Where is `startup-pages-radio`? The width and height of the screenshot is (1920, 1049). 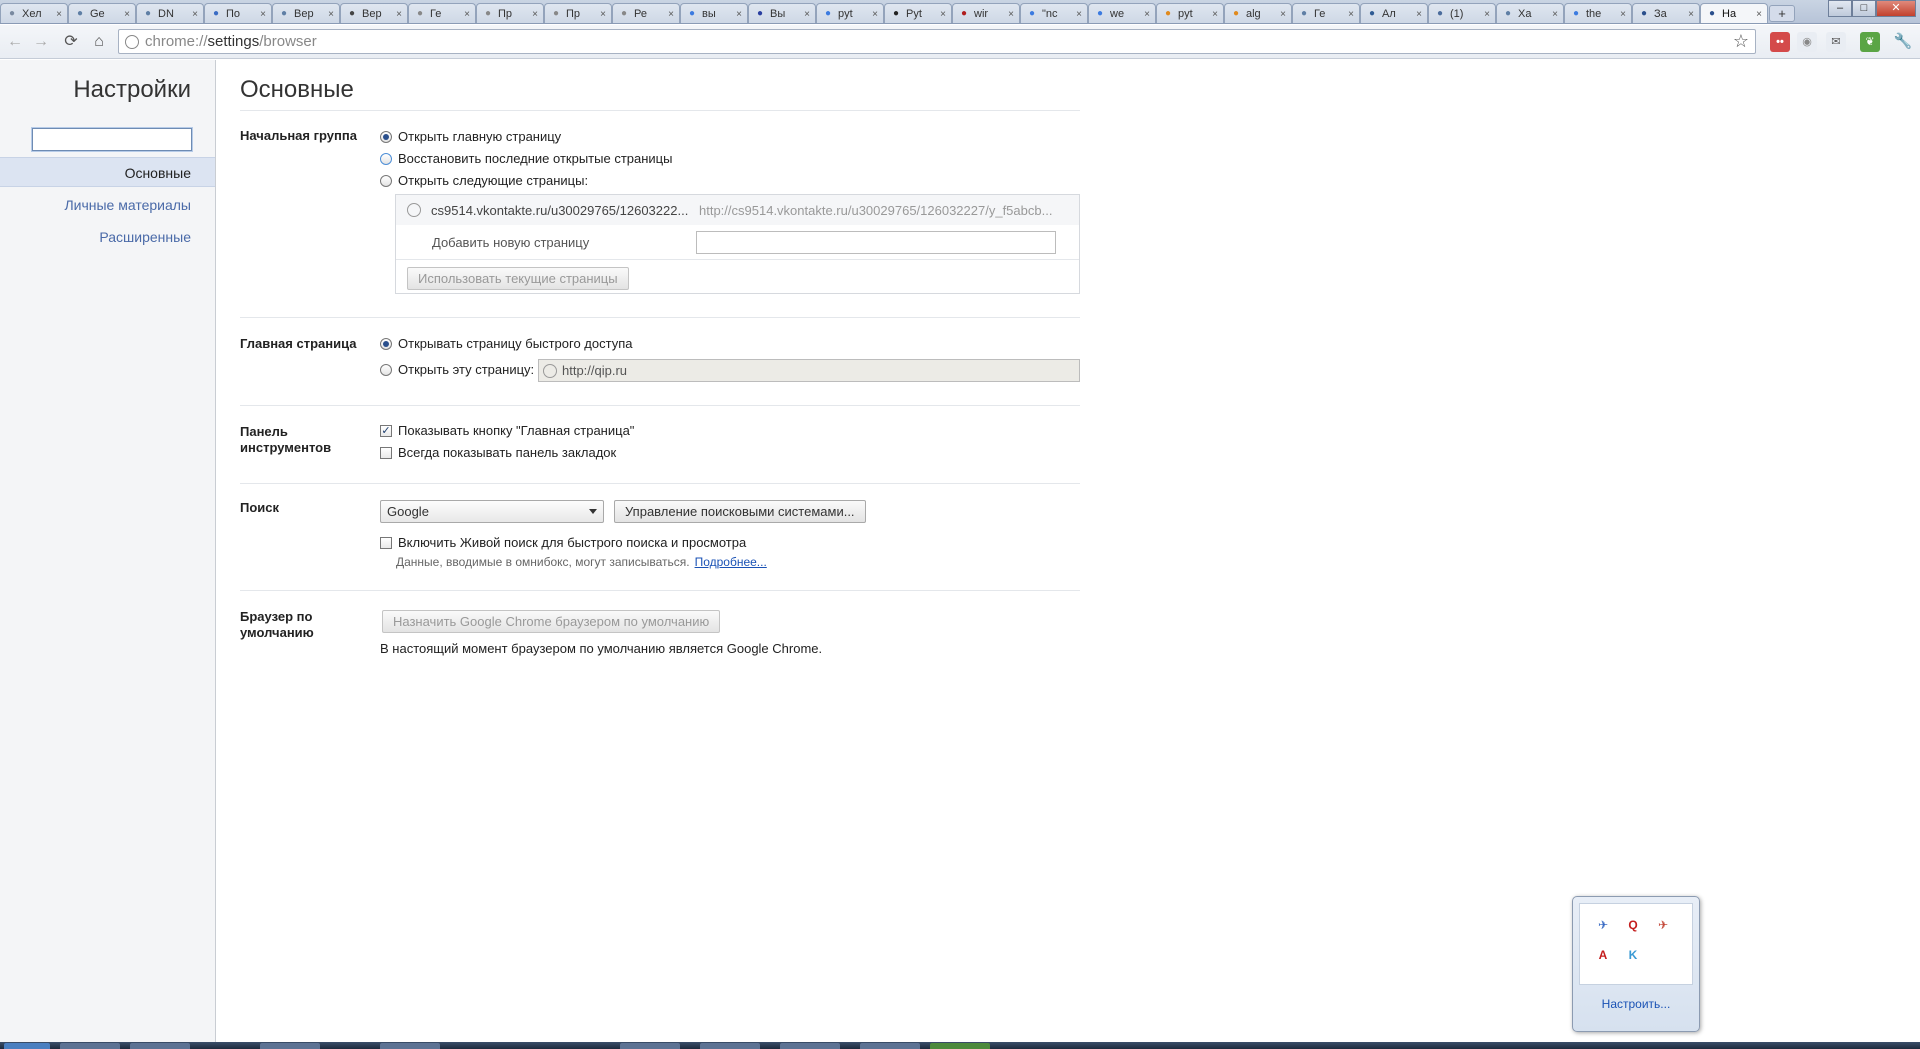 startup-pages-radio is located at coordinates (386, 180).